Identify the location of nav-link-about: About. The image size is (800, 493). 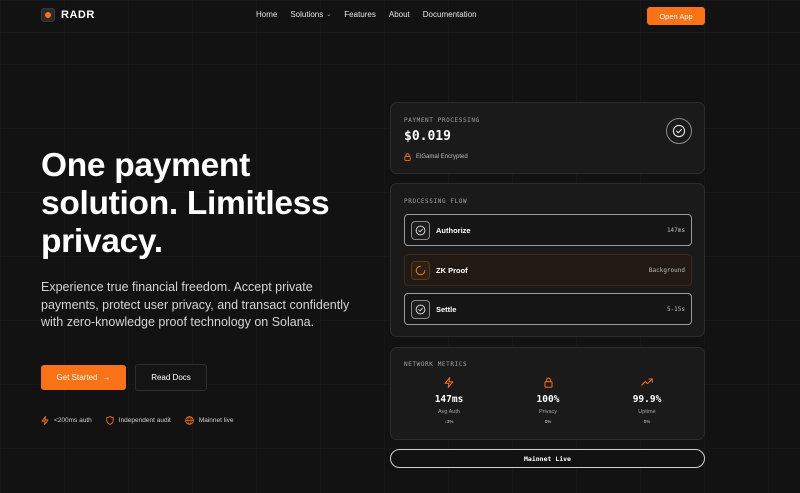
(399, 14).